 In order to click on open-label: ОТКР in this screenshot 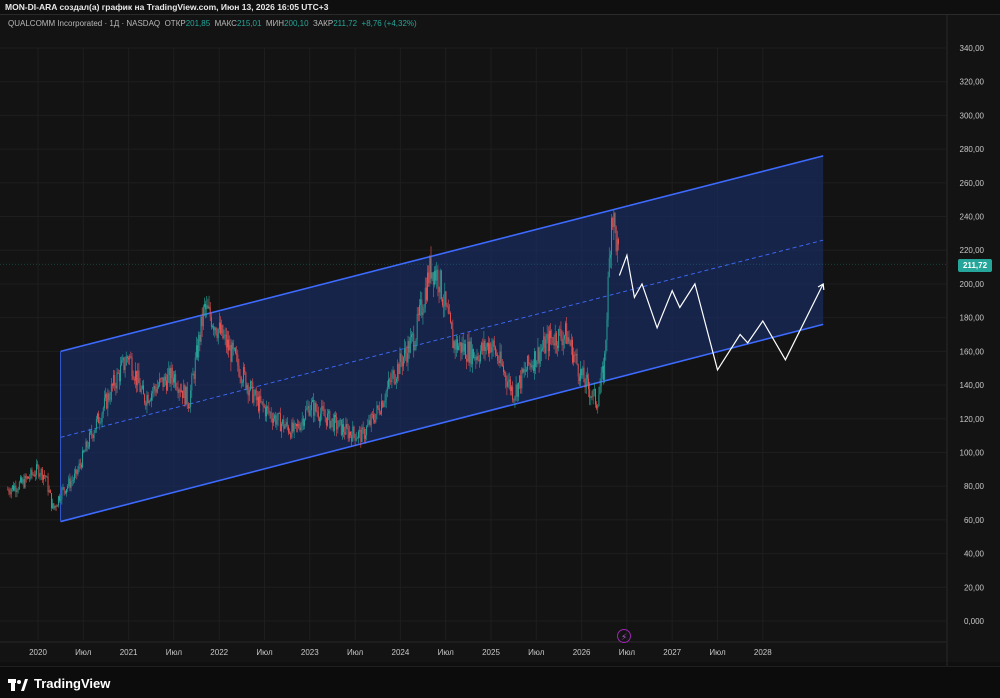, I will do `click(175, 23)`.